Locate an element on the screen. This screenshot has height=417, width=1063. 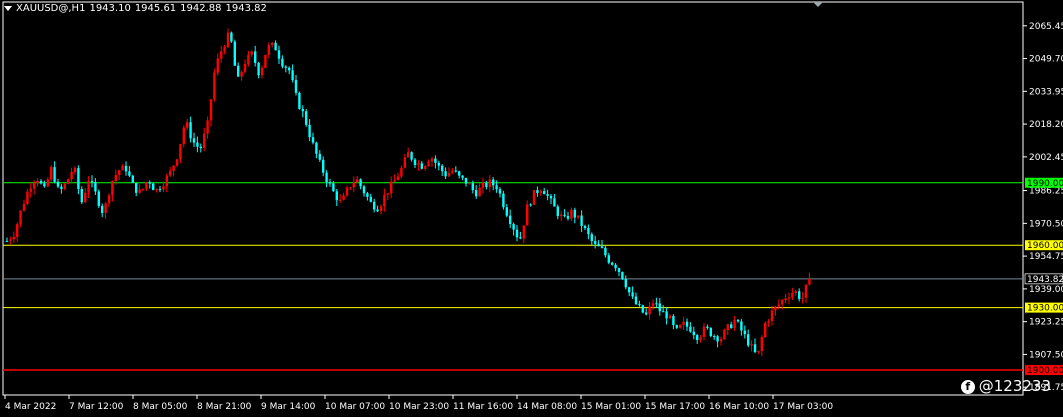
watermark-text: @123233 is located at coordinates (1014, 386).